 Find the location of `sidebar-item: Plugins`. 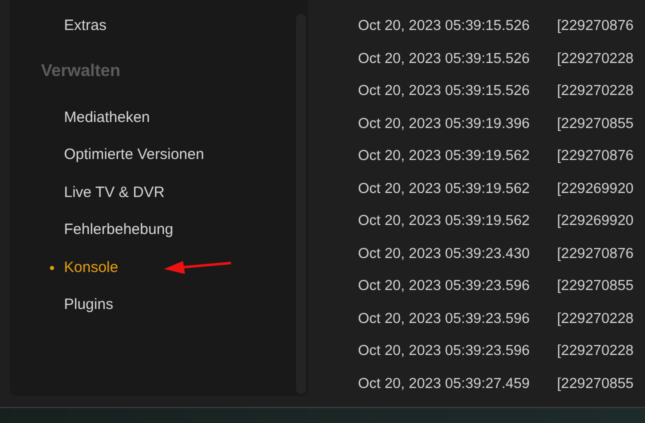

sidebar-item: Plugins is located at coordinates (89, 305).